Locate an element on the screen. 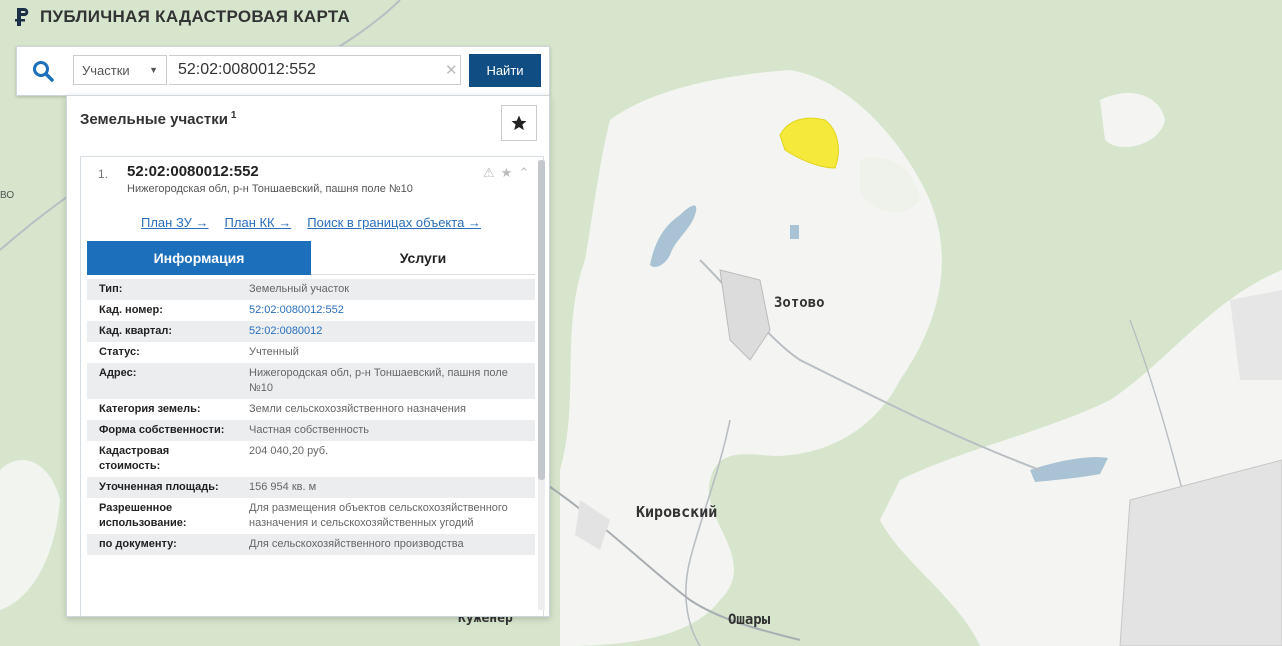  favorite-button is located at coordinates (519, 123).